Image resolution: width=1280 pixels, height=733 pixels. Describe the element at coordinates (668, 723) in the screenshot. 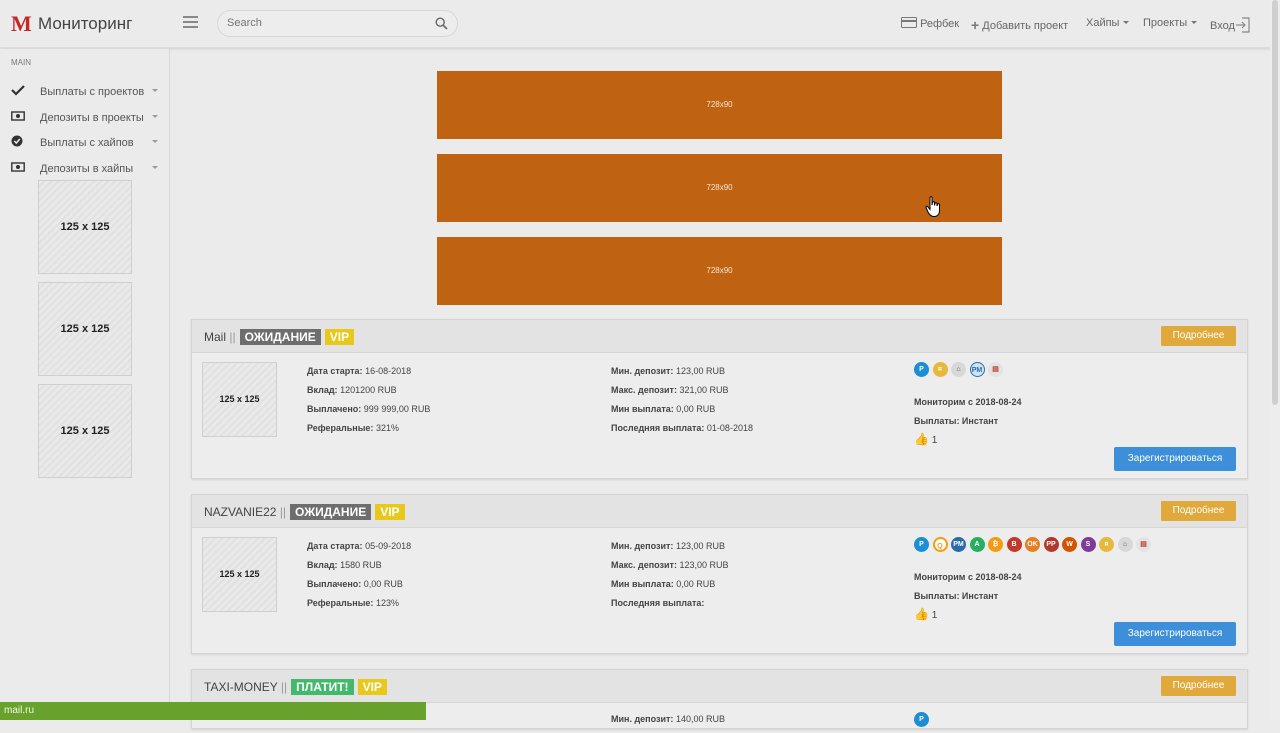

I see `project-stats-right: Мин. депозит: 140,00 RUB` at that location.